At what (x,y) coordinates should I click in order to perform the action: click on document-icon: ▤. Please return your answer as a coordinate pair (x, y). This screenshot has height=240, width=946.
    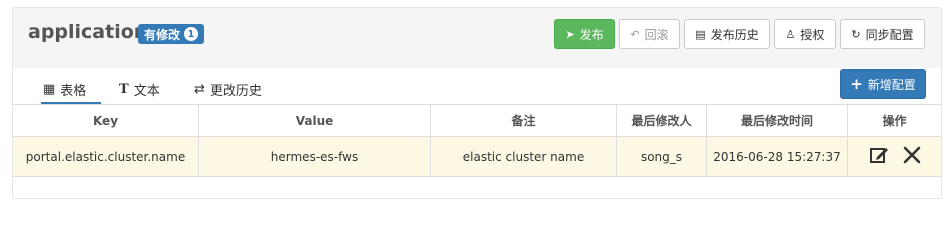
    Looking at the image, I should click on (700, 34).